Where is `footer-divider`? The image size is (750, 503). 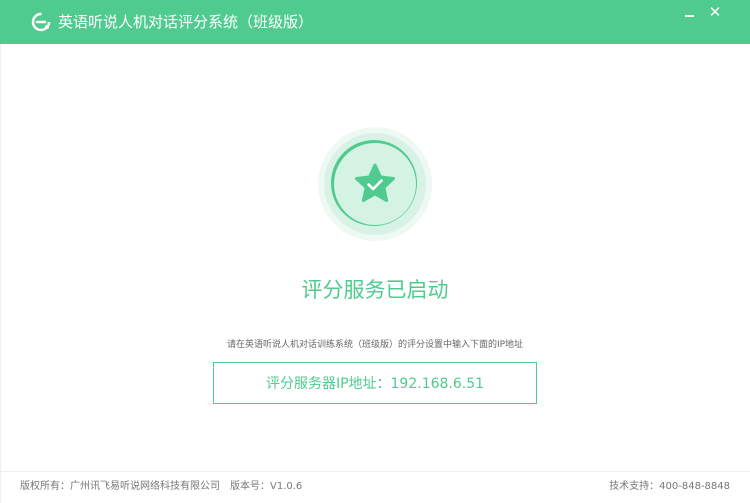 footer-divider is located at coordinates (375, 471).